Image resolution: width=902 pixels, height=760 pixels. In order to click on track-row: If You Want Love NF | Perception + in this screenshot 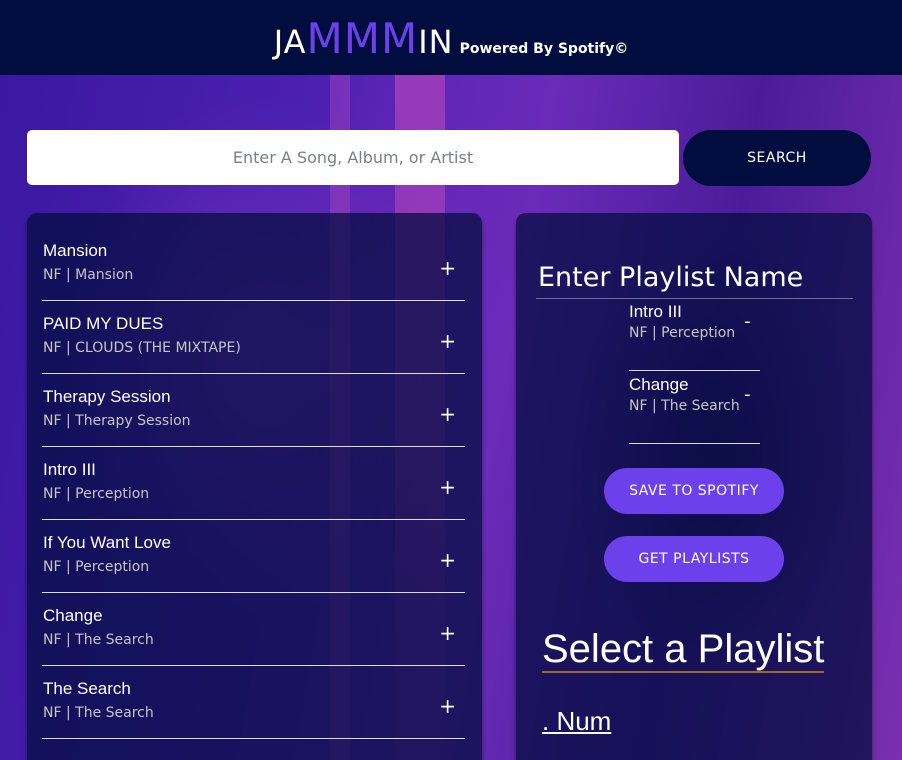, I will do `click(253, 556)`.